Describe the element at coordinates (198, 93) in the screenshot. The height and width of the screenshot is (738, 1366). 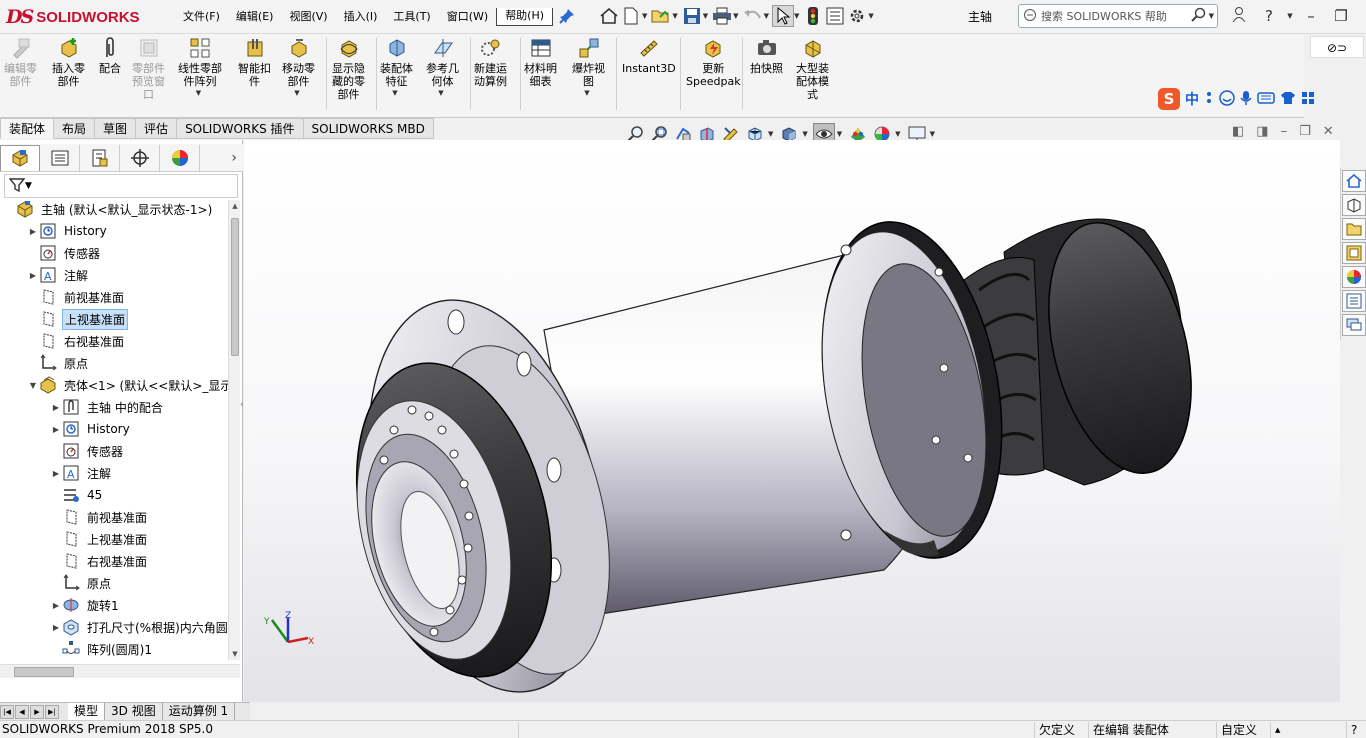
I see `linear-pattern-dropdown-icon: ▼` at that location.